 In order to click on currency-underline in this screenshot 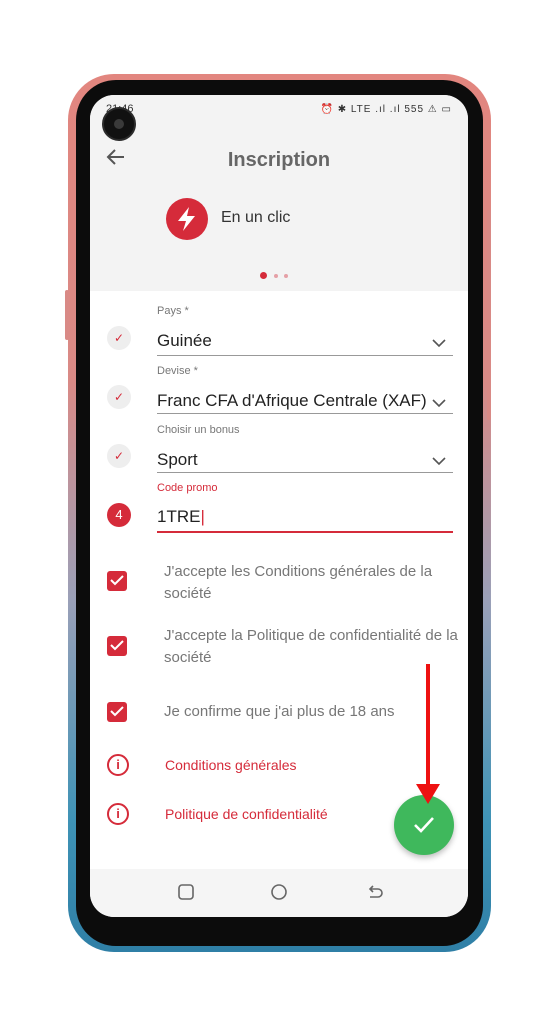, I will do `click(305, 413)`.